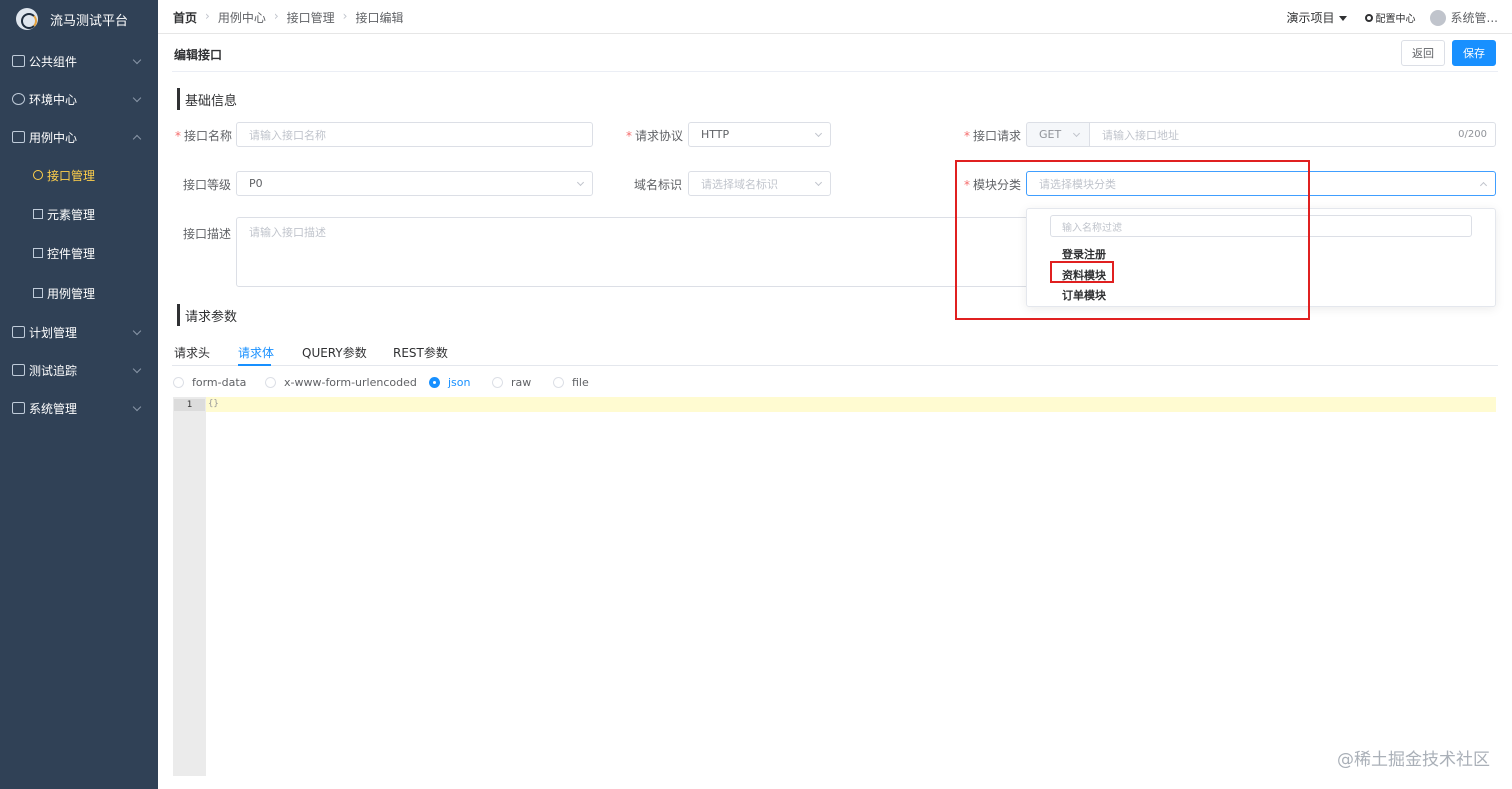 This screenshot has width=1512, height=789. Describe the element at coordinates (256, 352) in the screenshot. I see `tab-body: 请求体` at that location.